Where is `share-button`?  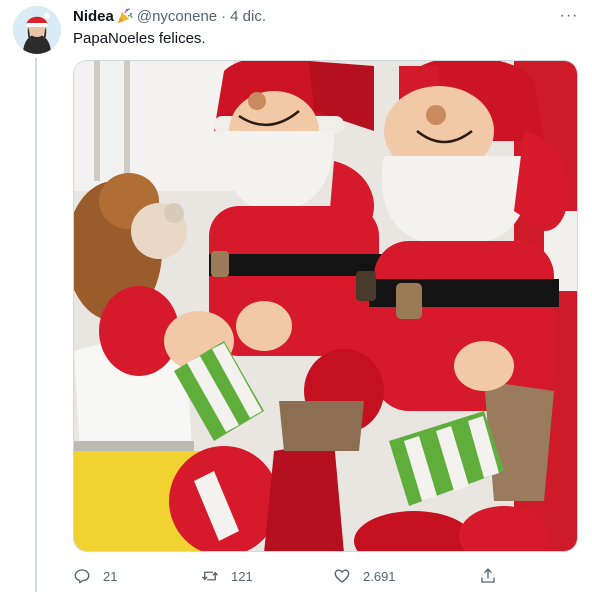
share-button is located at coordinates (494, 576).